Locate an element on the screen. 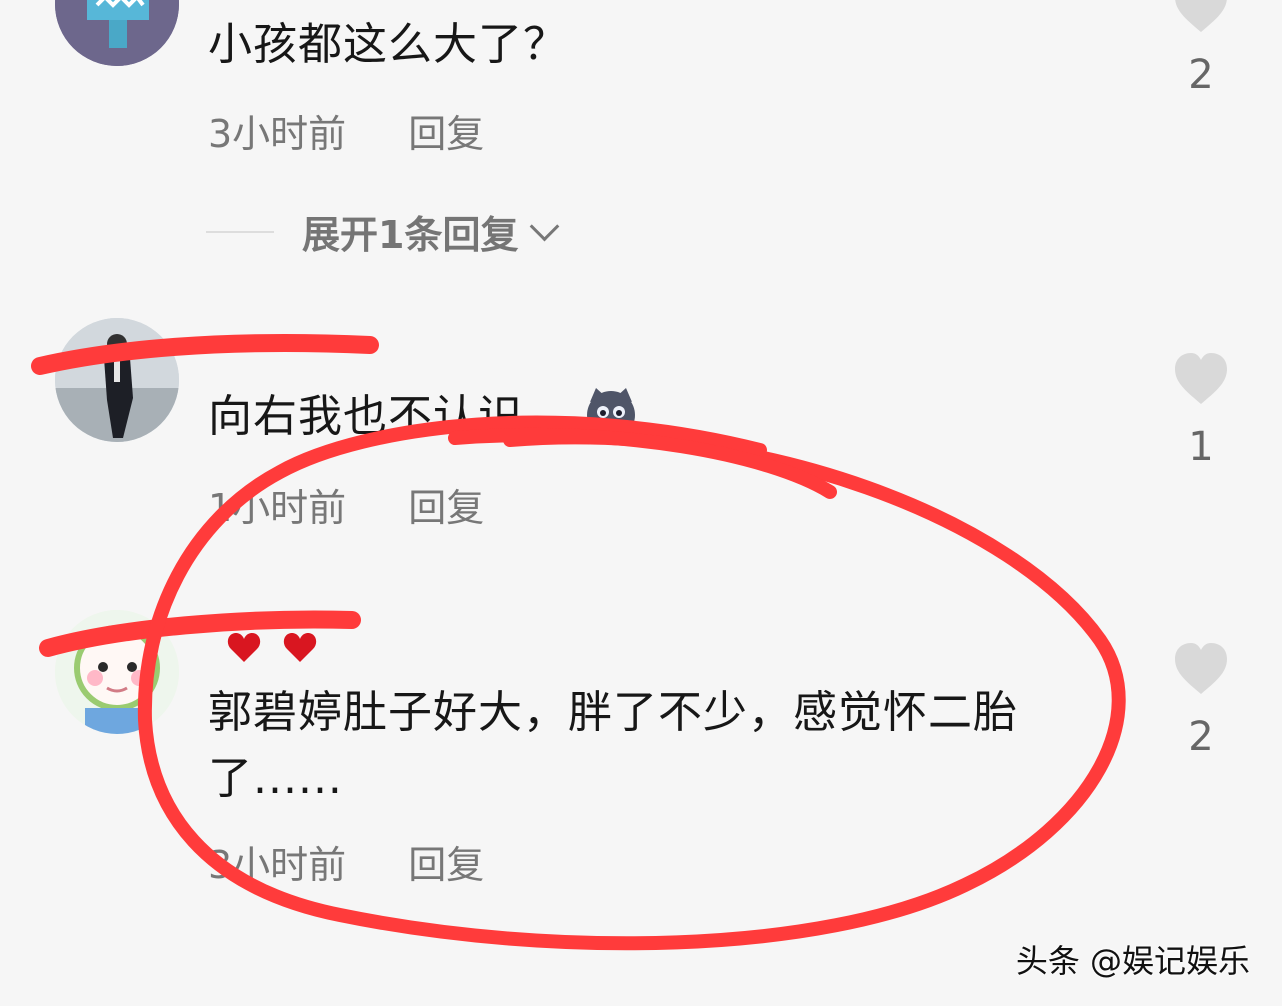  like-count: 1 is located at coordinates (1201, 447).